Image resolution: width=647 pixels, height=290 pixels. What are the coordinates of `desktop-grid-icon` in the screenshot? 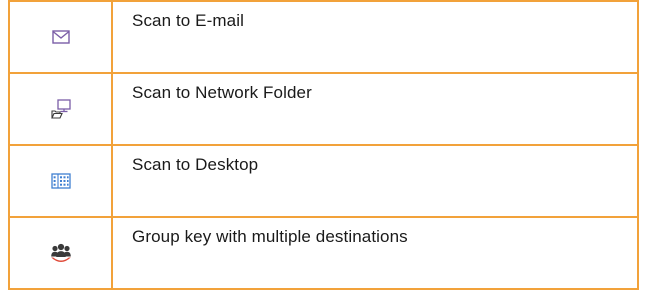 It's located at (60, 181).